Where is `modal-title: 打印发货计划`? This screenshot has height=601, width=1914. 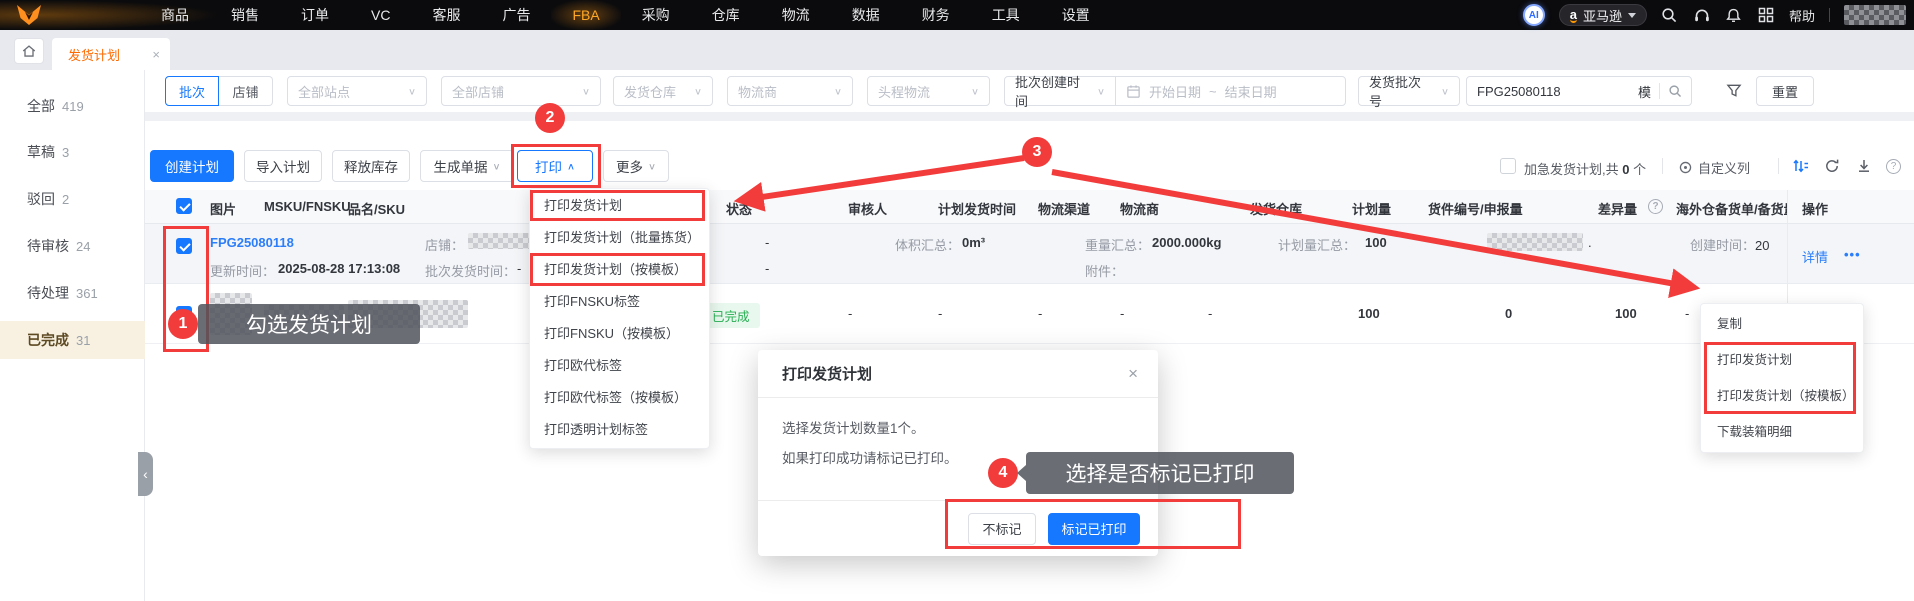
modal-title: 打印发货计划 is located at coordinates (827, 374).